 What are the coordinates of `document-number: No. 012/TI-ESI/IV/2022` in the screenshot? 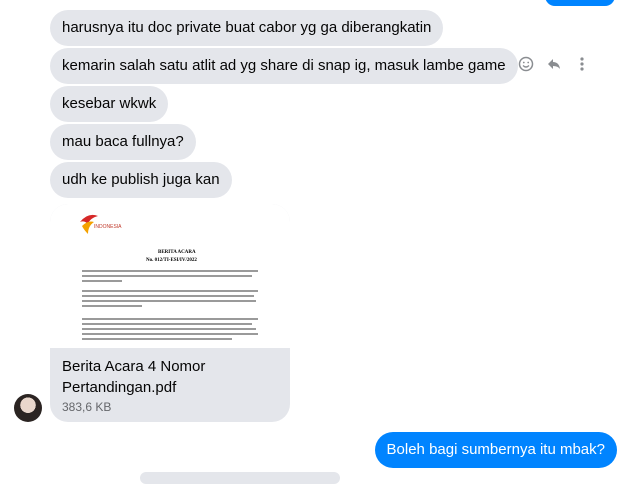 It's located at (171, 260).